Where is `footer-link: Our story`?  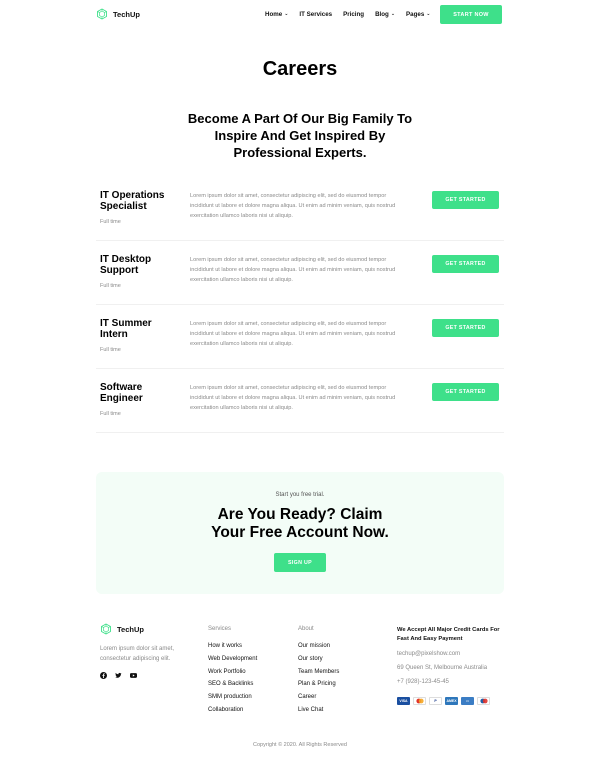
footer-link: Our story is located at coordinates (318, 659).